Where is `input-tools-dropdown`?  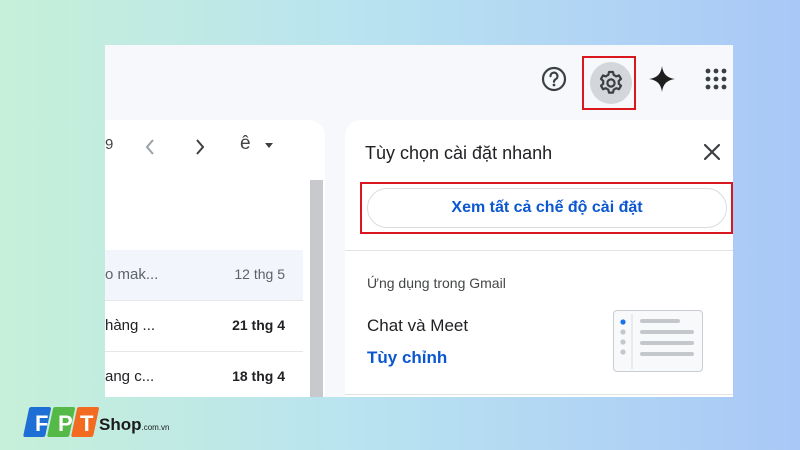
input-tools-dropdown is located at coordinates (269, 146).